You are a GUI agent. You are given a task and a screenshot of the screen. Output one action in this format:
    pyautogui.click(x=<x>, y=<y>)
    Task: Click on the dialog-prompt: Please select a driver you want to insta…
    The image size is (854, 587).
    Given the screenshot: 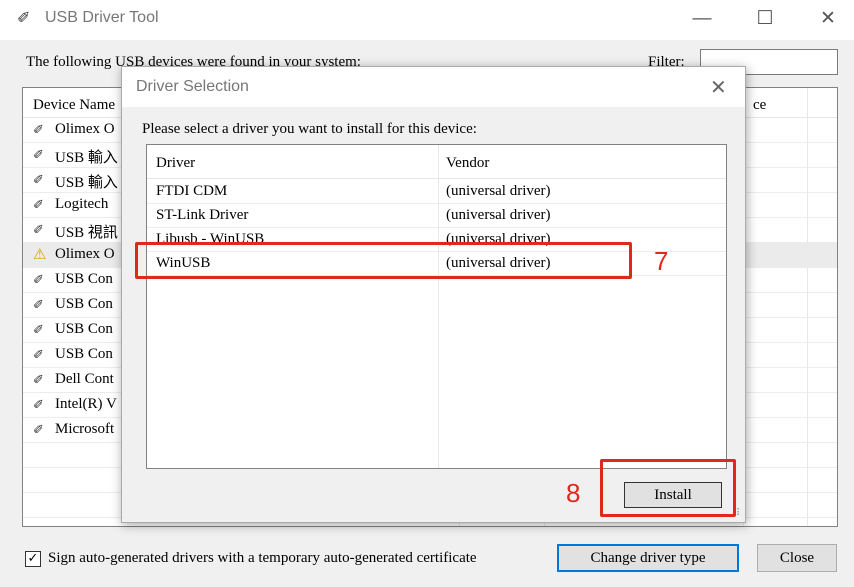 What is the action you would take?
    pyautogui.click(x=309, y=129)
    